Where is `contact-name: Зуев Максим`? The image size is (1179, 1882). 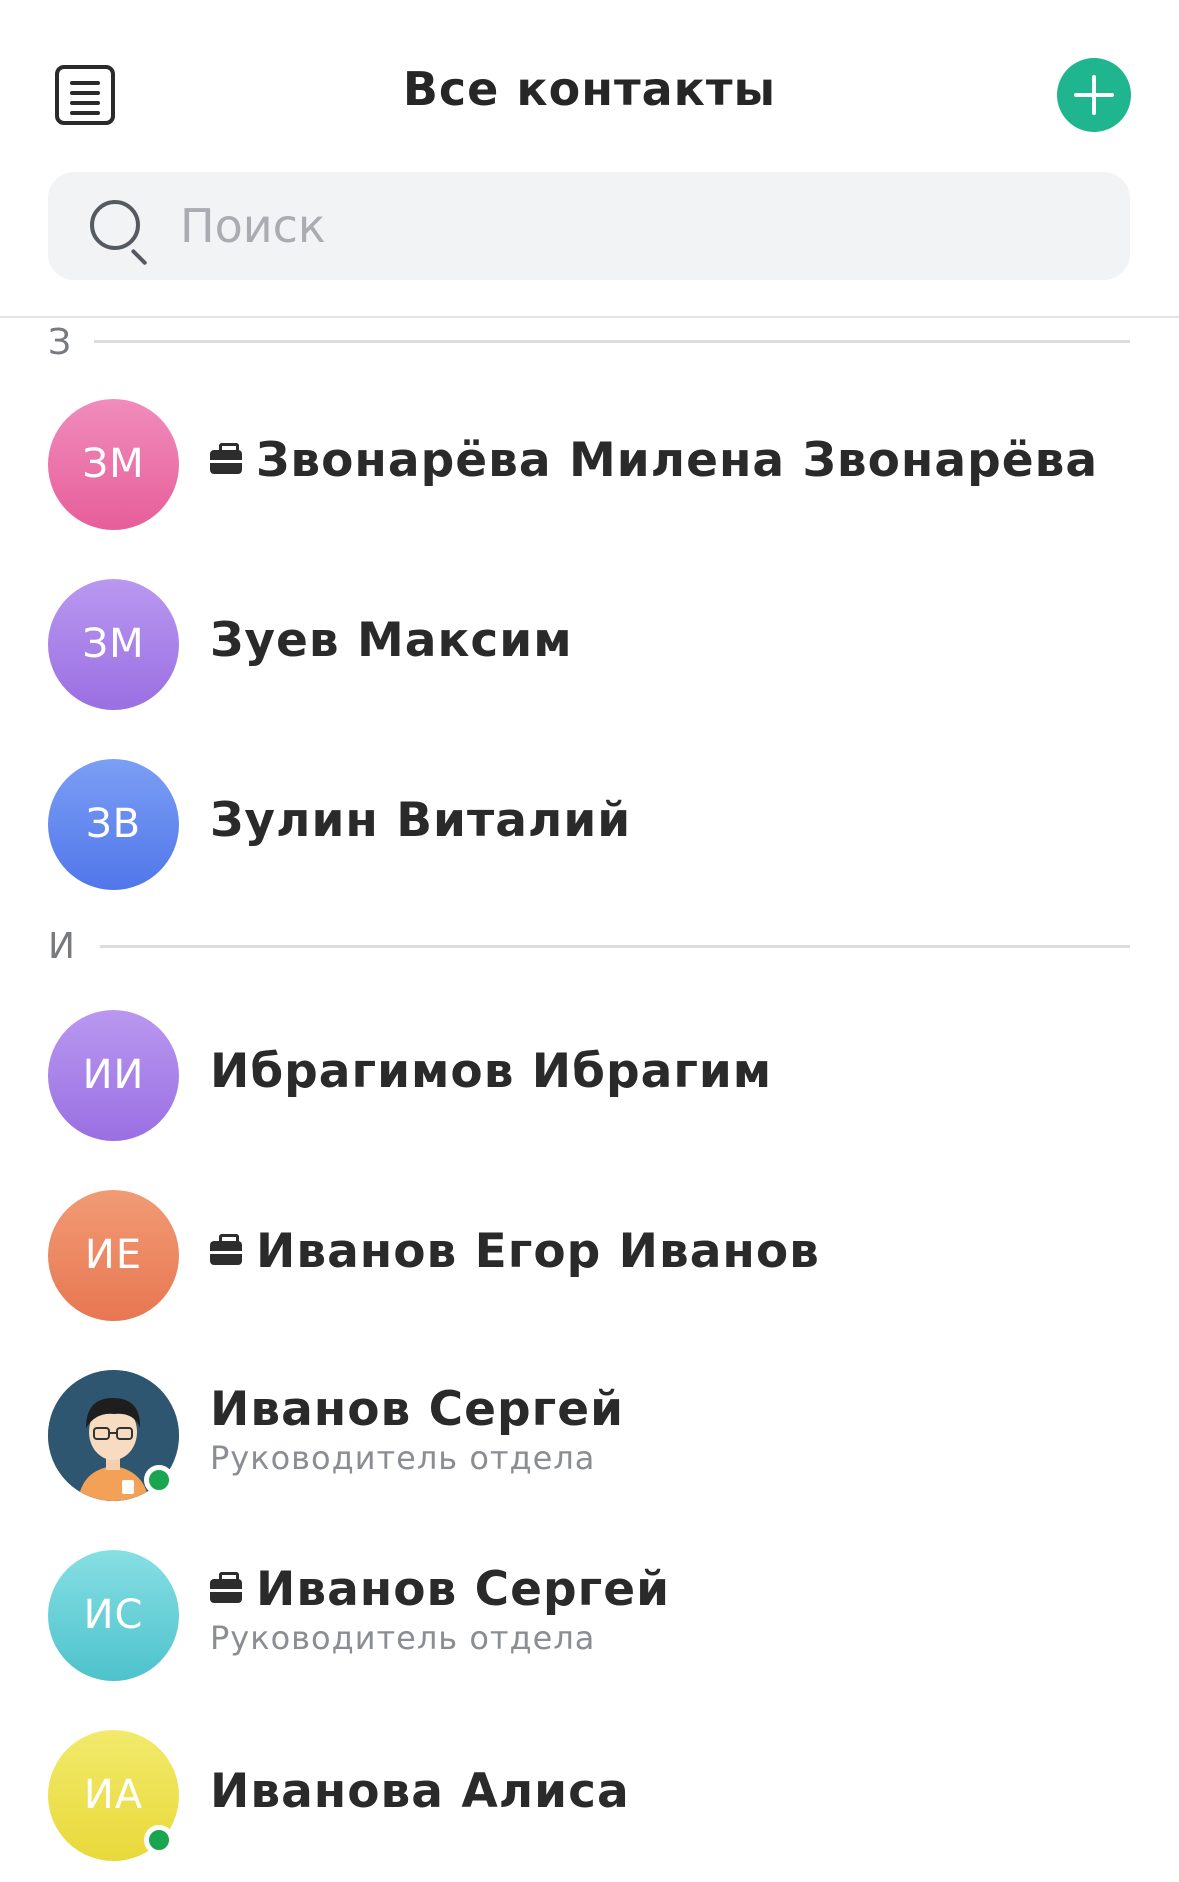
contact-name: Зуев Максим is located at coordinates (391, 640).